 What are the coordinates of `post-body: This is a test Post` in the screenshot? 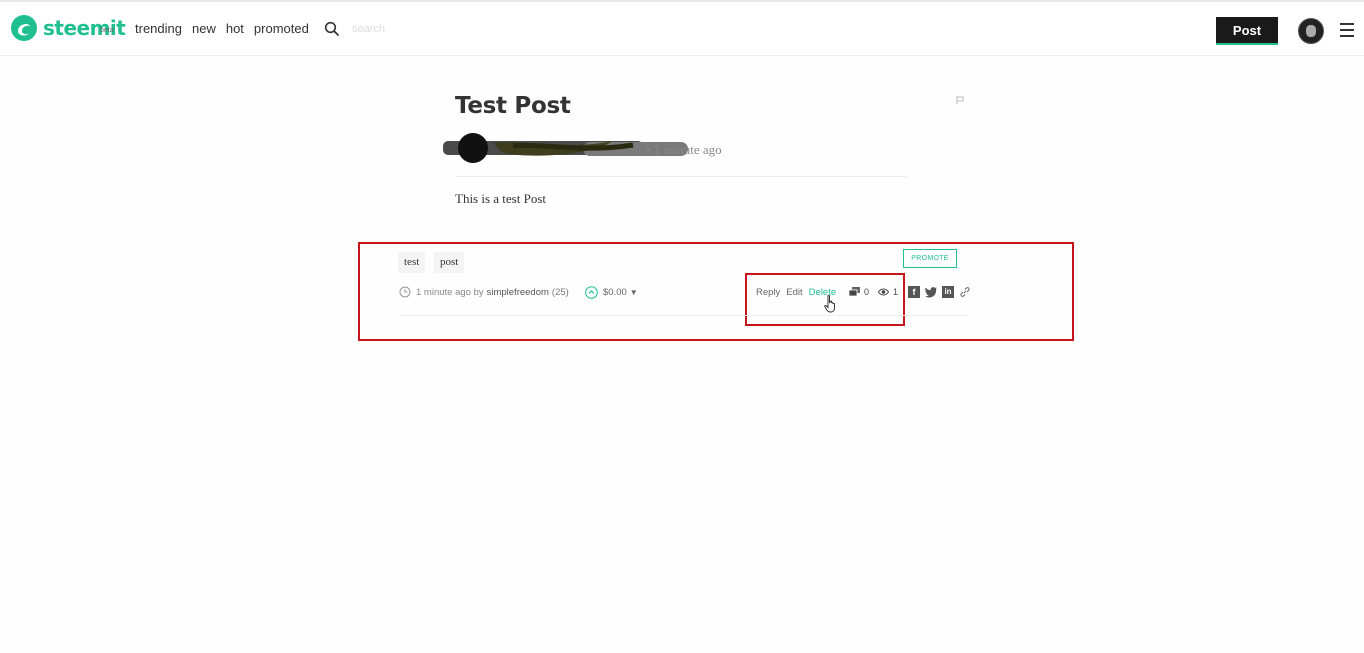 It's located at (501, 198).